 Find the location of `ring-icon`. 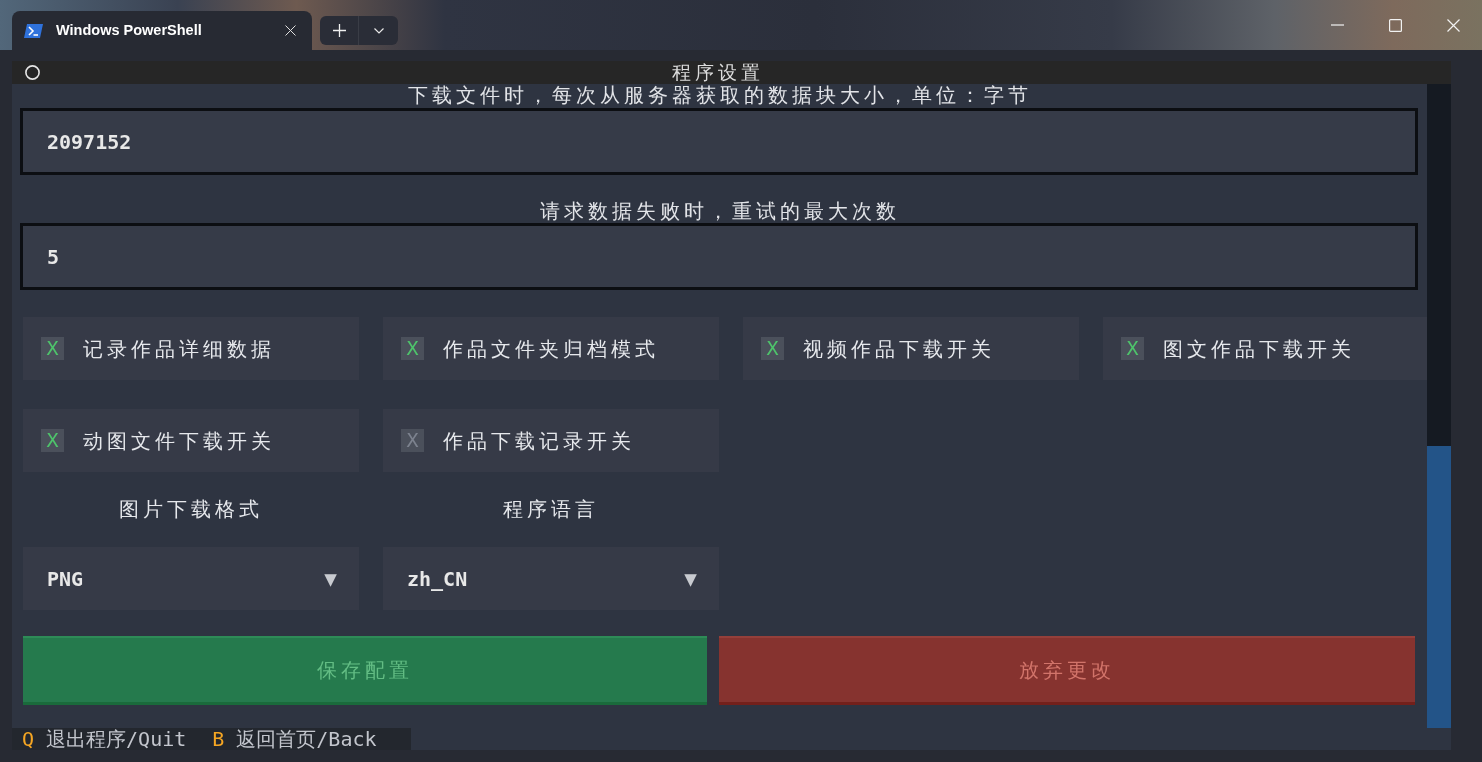

ring-icon is located at coordinates (32, 72).